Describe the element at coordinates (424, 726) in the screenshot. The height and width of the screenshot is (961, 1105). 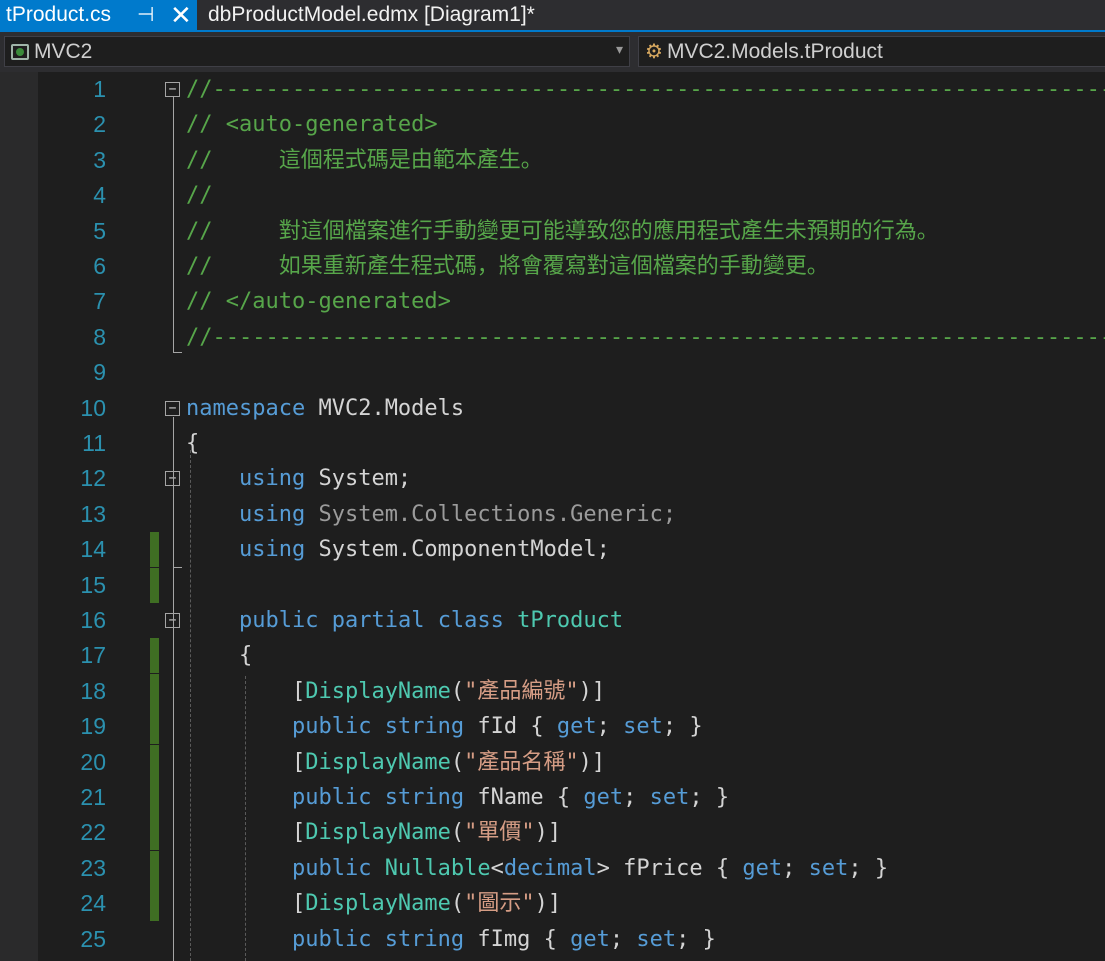
I see `code-token: string` at that location.